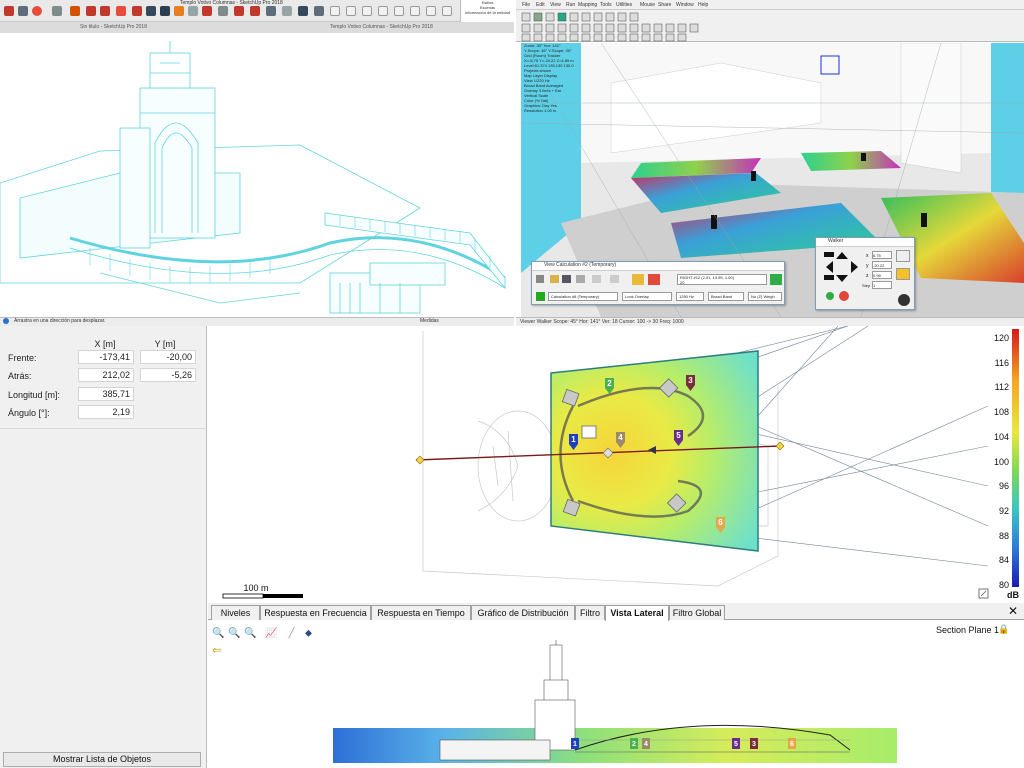 Image resolution: width=1024 pixels, height=768 pixels. What do you see at coordinates (303, 11) in the screenshot?
I see `camera-icon` at bounding box center [303, 11].